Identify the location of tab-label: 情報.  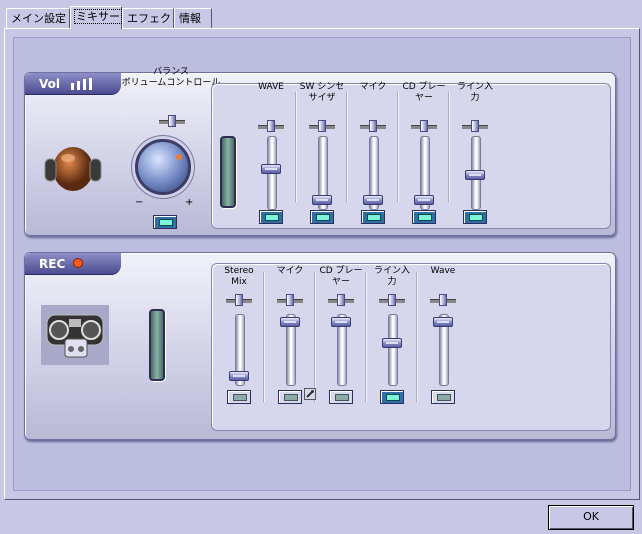
(190, 18).